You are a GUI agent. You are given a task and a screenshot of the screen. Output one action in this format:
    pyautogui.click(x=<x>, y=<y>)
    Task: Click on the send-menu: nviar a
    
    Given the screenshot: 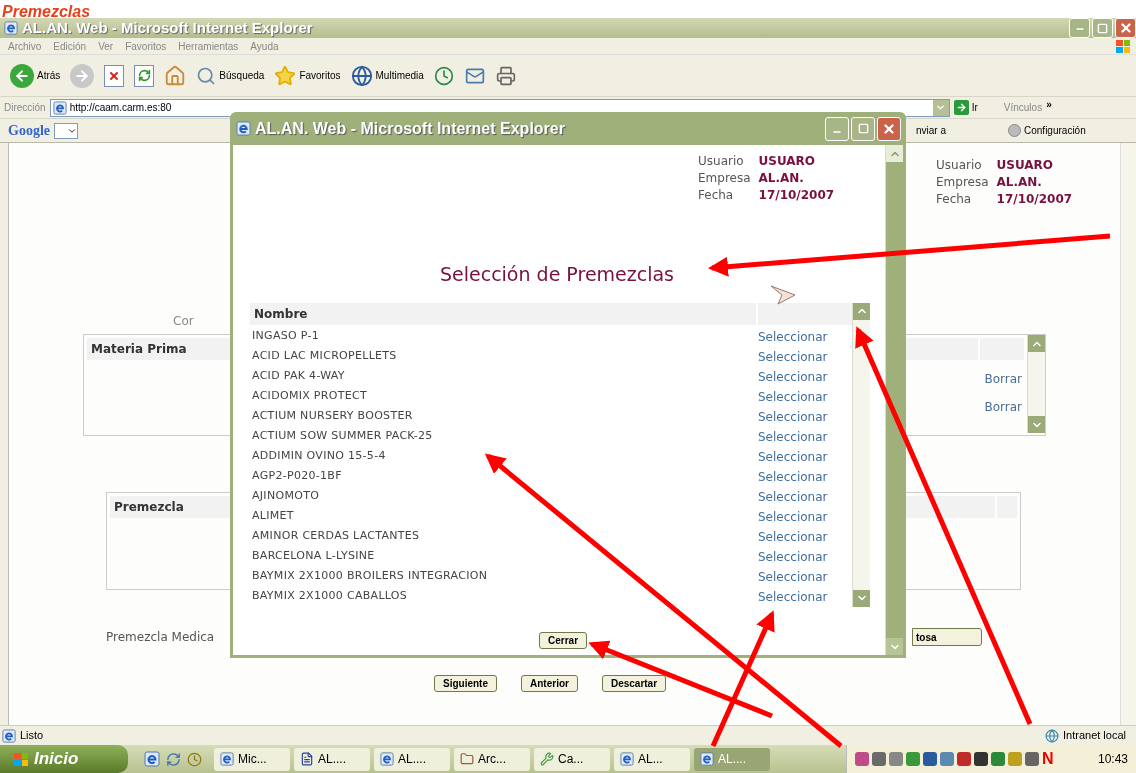 What is the action you would take?
    pyautogui.click(x=931, y=130)
    